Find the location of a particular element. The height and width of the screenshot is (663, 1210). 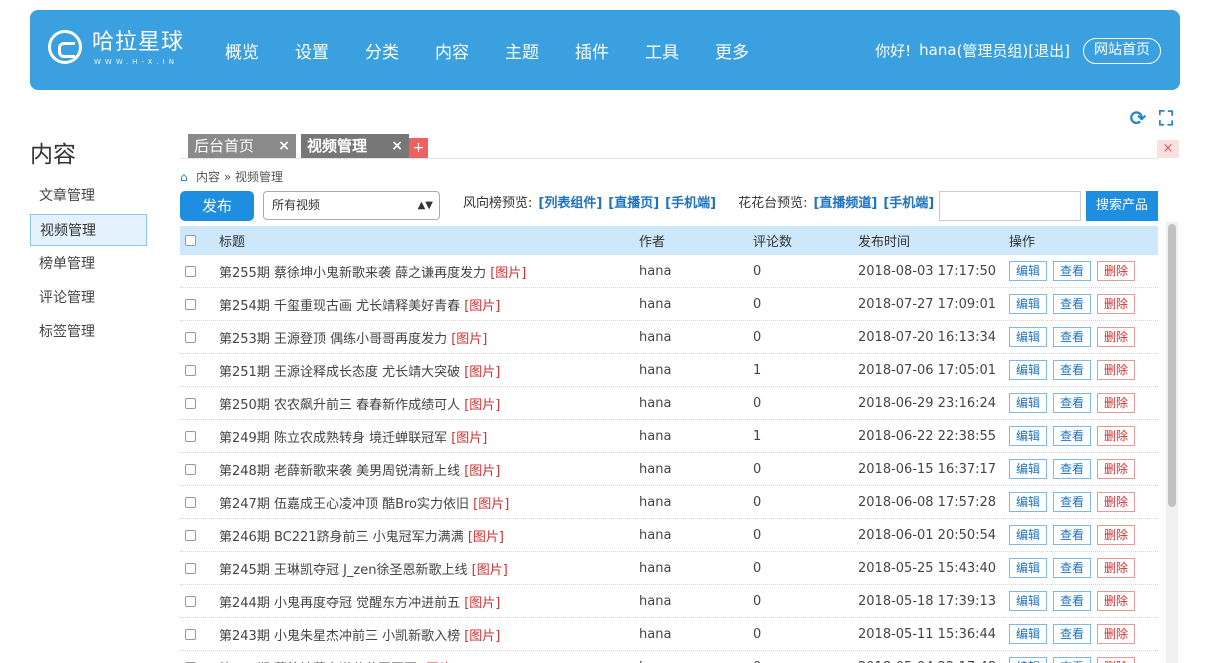

home-icon: ⌂ is located at coordinates (186, 177).